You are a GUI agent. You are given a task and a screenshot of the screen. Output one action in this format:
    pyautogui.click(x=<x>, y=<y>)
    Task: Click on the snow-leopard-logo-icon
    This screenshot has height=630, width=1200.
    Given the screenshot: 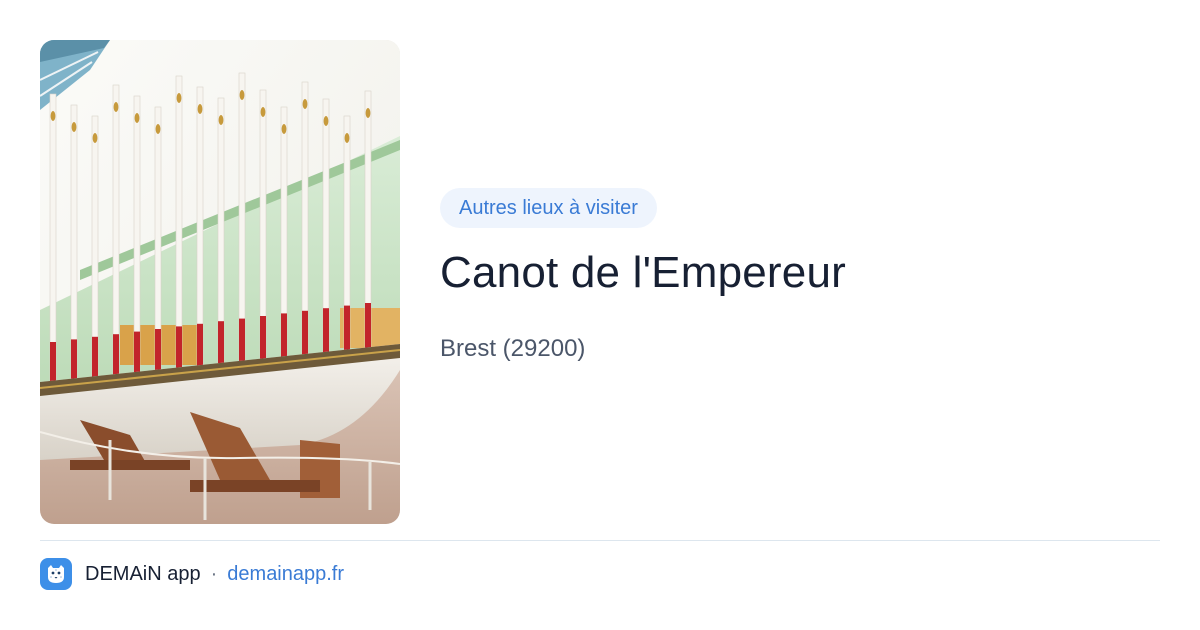 What is the action you would take?
    pyautogui.click(x=56, y=574)
    